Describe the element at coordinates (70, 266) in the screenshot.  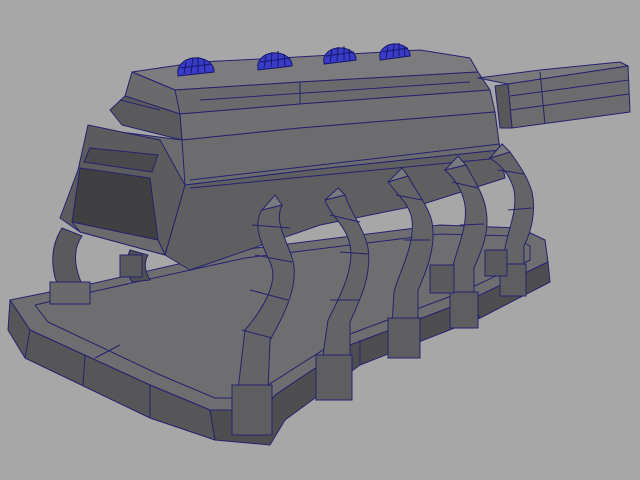
I see `leg-rear-left` at that location.